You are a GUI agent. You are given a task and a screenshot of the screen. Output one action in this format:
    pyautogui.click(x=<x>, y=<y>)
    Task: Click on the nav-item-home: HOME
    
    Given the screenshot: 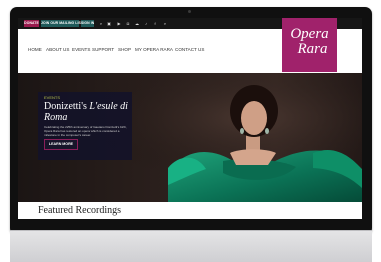 What is the action you would take?
    pyautogui.click(x=35, y=49)
    